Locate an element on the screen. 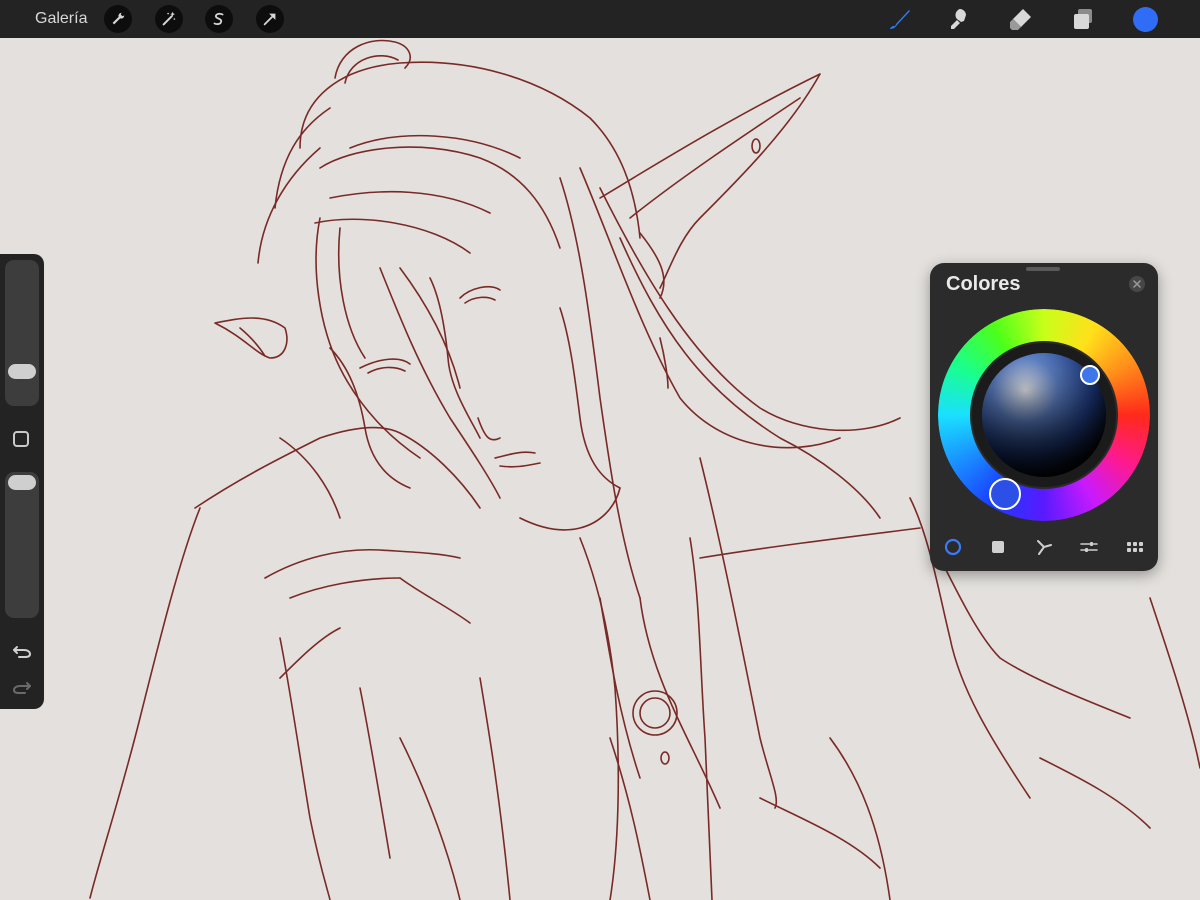 The width and height of the screenshot is (1200, 900). layers-button is located at coordinates (1083, 19).